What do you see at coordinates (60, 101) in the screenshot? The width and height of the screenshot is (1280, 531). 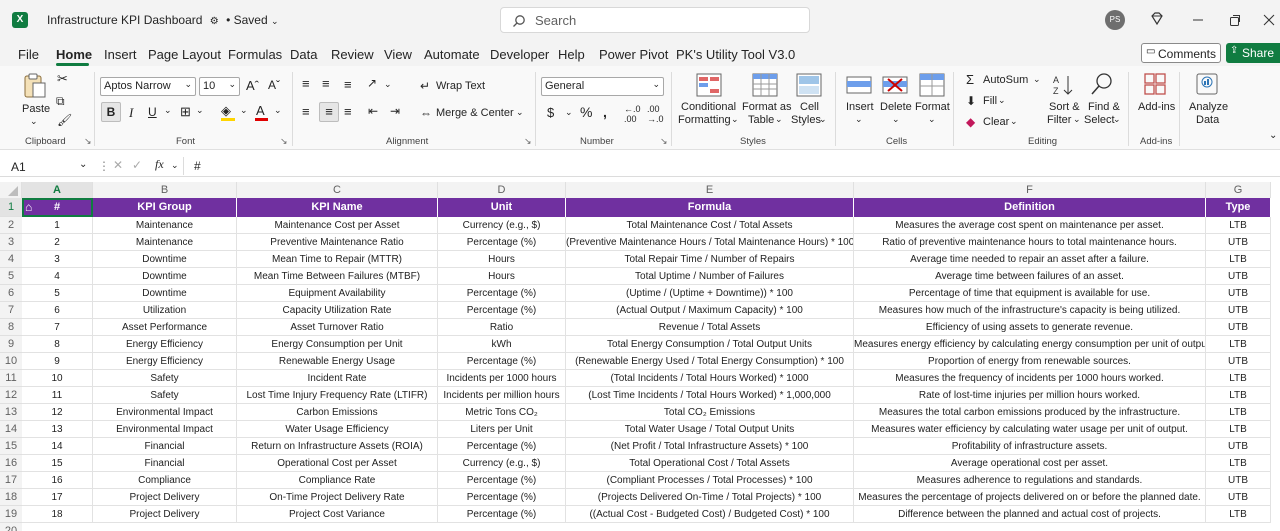 I see `copy-icon: ⧉` at bounding box center [60, 101].